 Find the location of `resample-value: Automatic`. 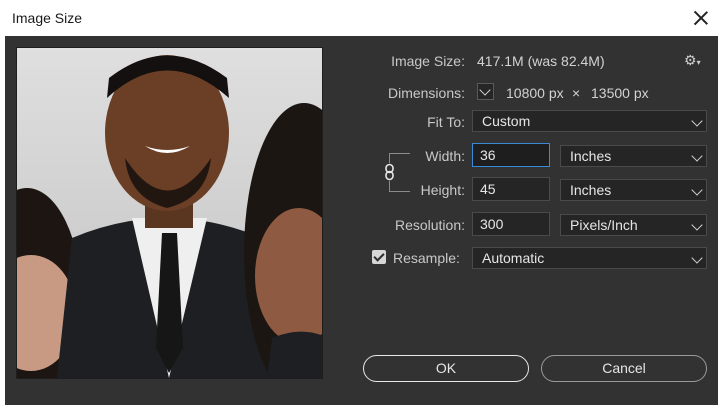

resample-value: Automatic is located at coordinates (513, 258).